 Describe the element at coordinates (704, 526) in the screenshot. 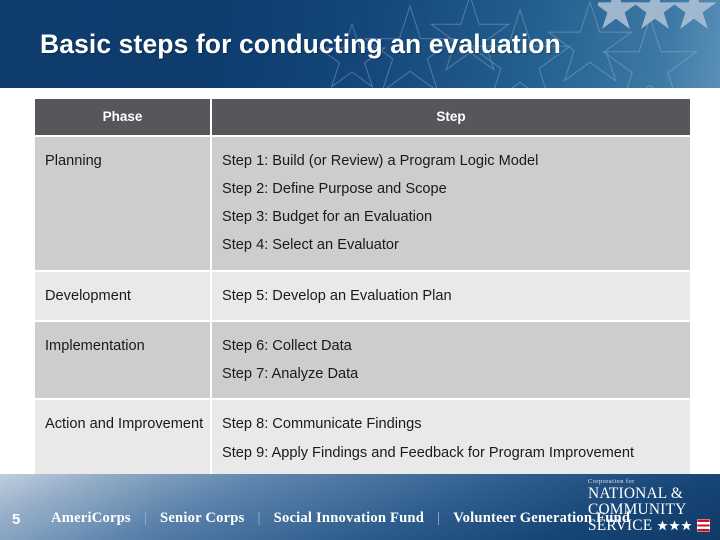

I see `flag-stripes-icon` at that location.